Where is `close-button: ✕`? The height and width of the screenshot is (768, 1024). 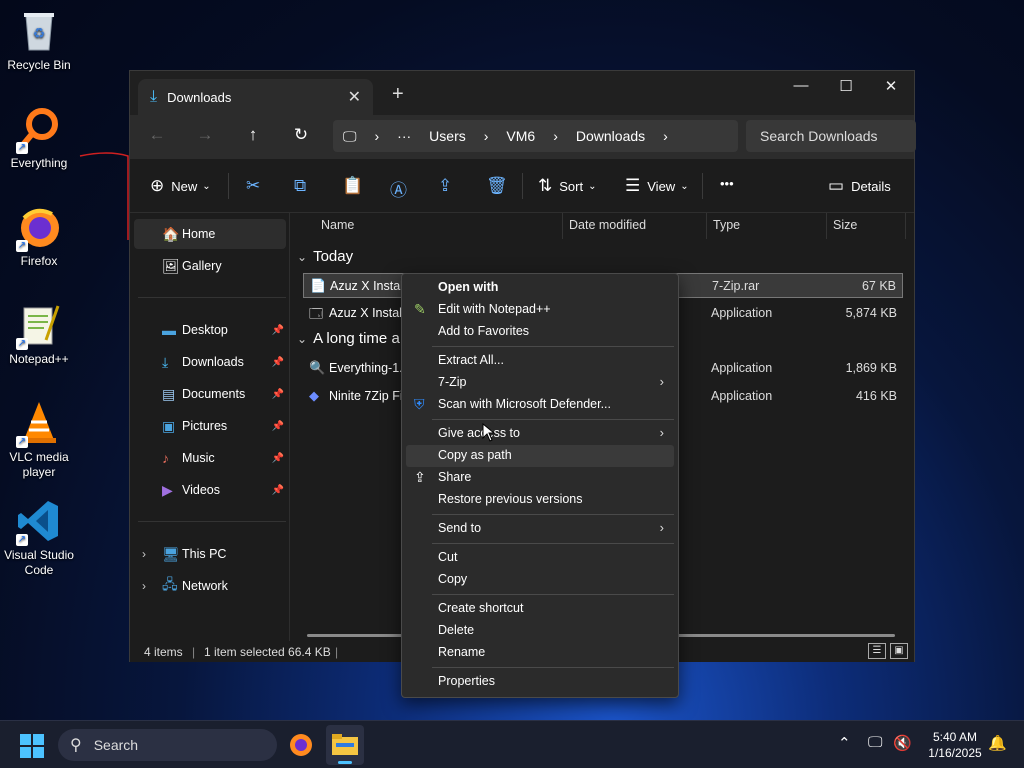
close-button: ✕ is located at coordinates (891, 86).